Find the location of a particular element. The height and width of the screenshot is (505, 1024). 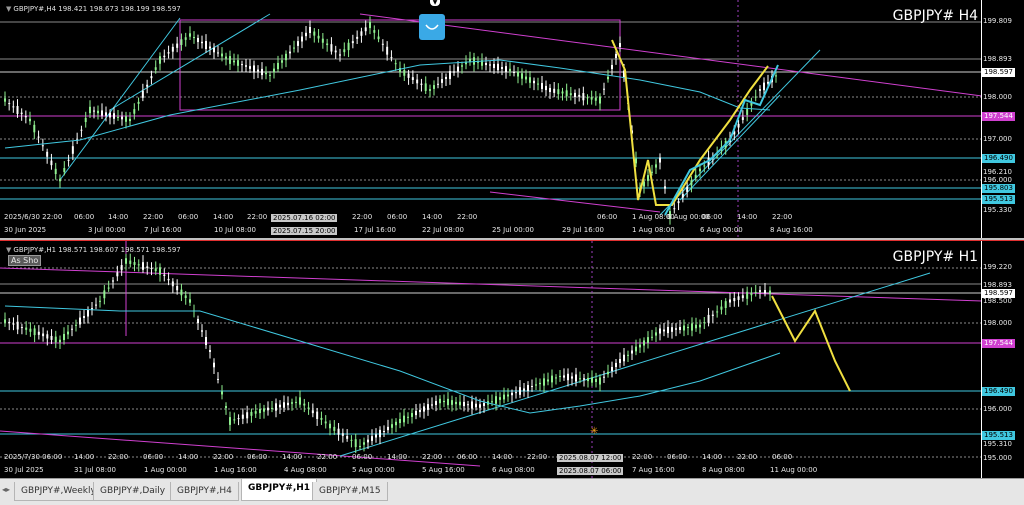

as-show-button: As Sho is located at coordinates (25, 260).